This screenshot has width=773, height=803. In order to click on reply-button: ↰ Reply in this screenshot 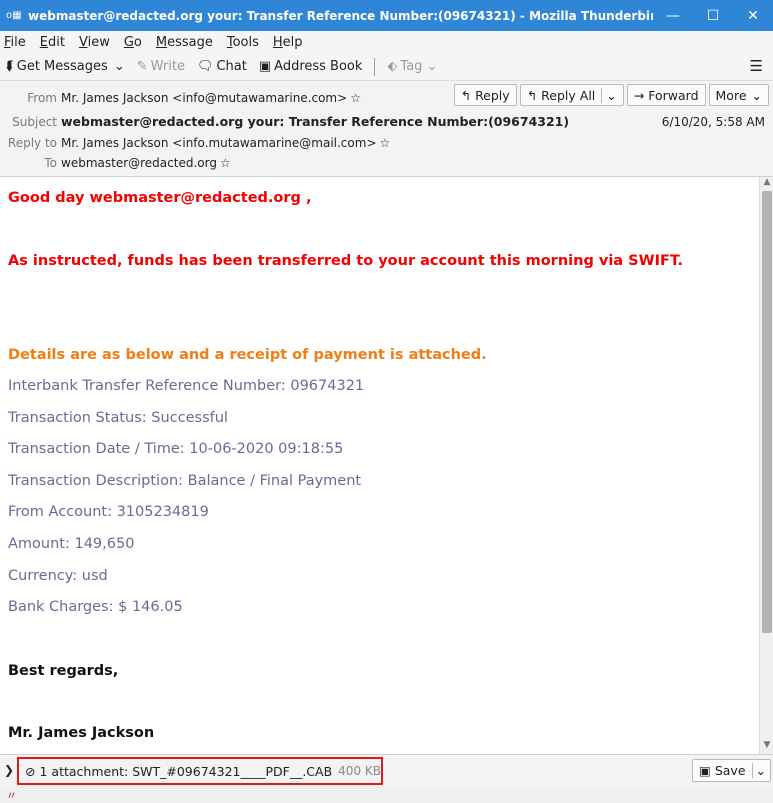, I will do `click(485, 95)`.